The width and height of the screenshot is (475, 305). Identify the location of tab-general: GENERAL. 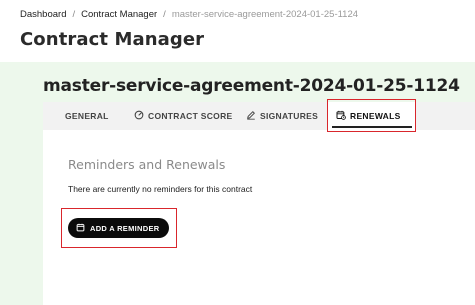
(87, 116).